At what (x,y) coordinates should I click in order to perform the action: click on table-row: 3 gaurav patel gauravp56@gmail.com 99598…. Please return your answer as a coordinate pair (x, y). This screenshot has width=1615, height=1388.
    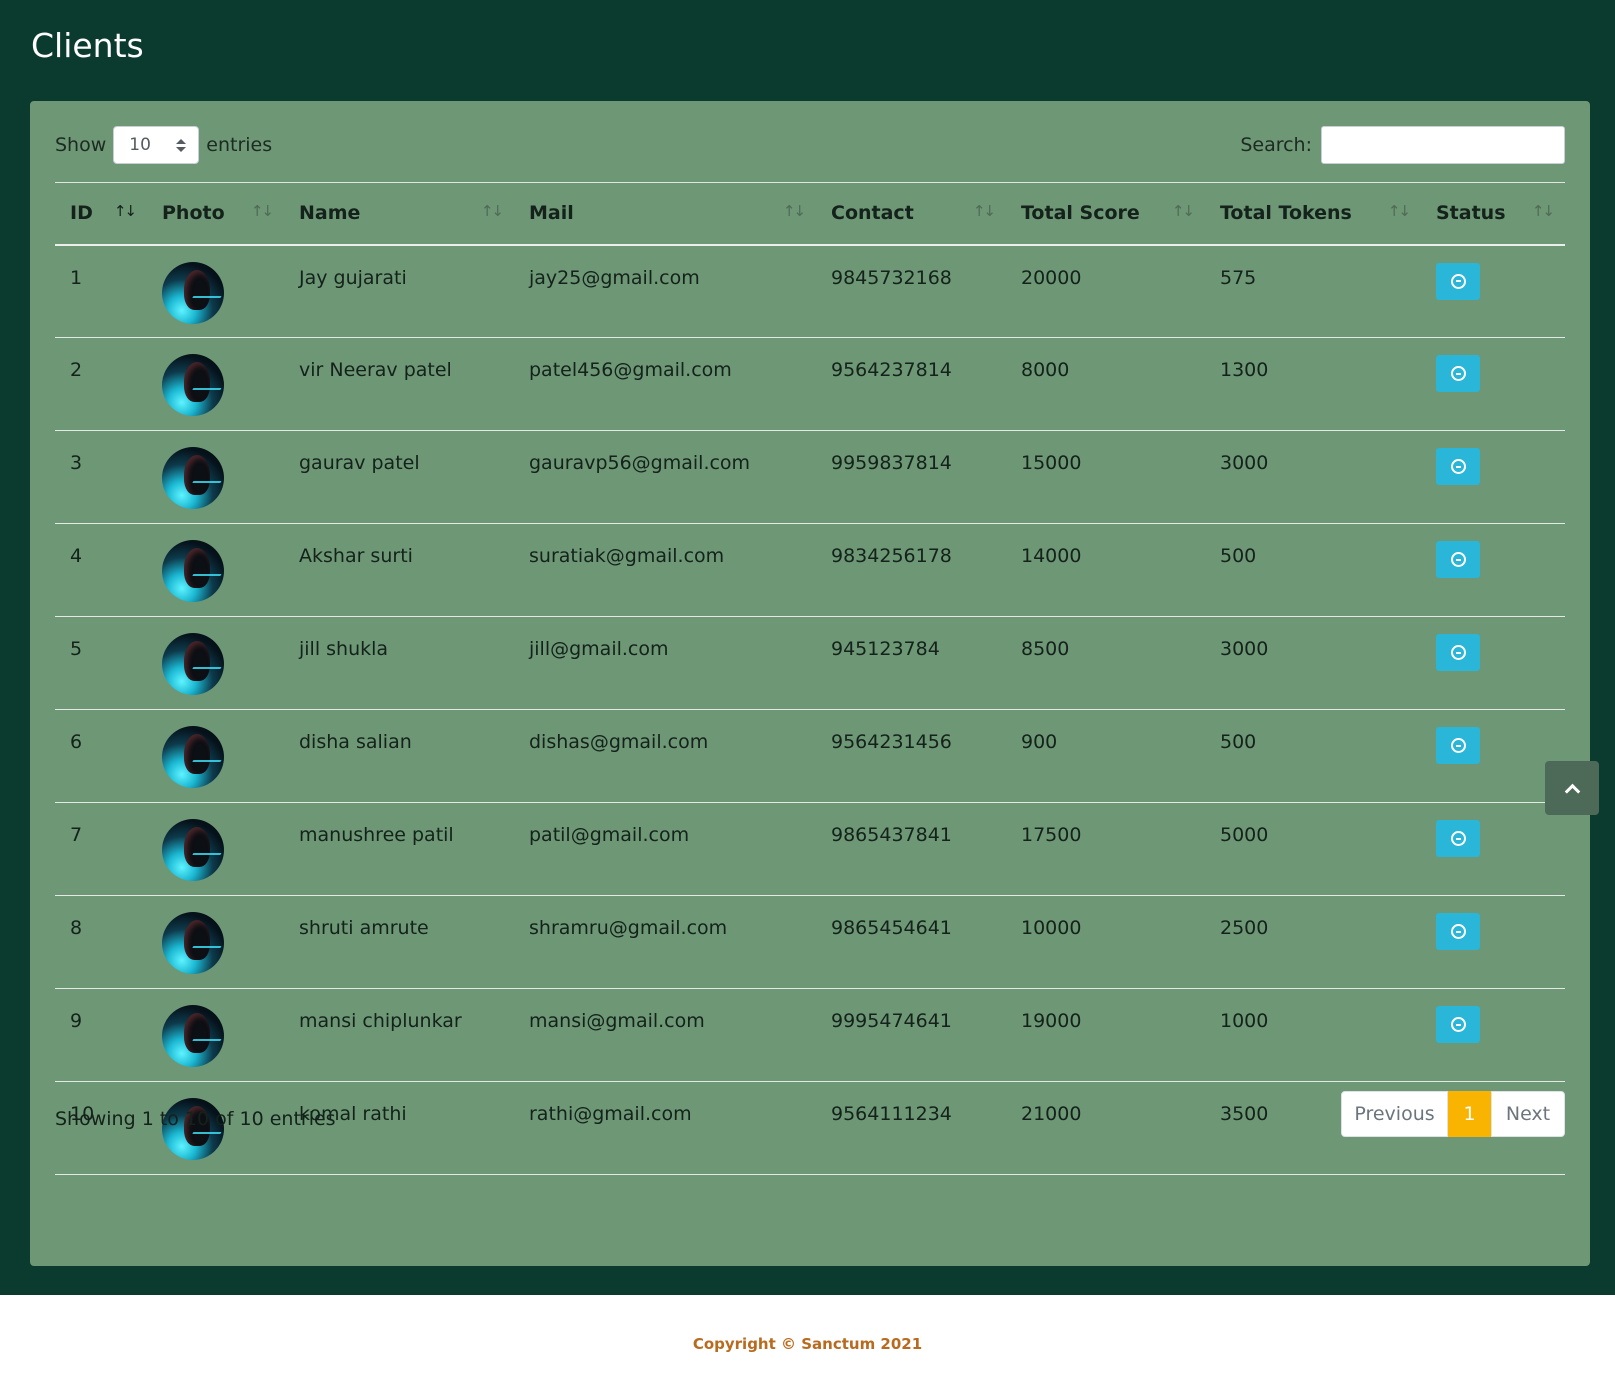
    Looking at the image, I should click on (810, 477).